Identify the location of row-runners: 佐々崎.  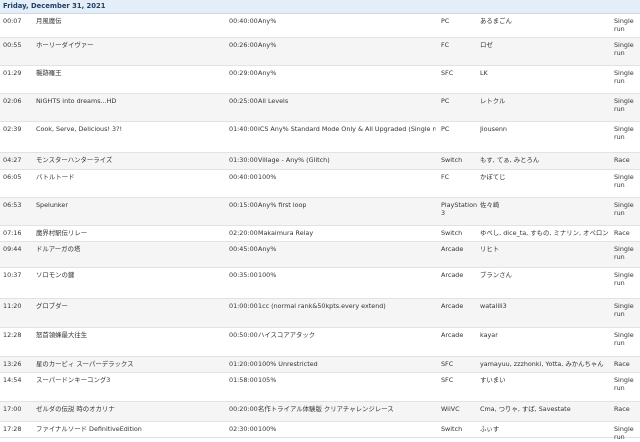
(490, 205).